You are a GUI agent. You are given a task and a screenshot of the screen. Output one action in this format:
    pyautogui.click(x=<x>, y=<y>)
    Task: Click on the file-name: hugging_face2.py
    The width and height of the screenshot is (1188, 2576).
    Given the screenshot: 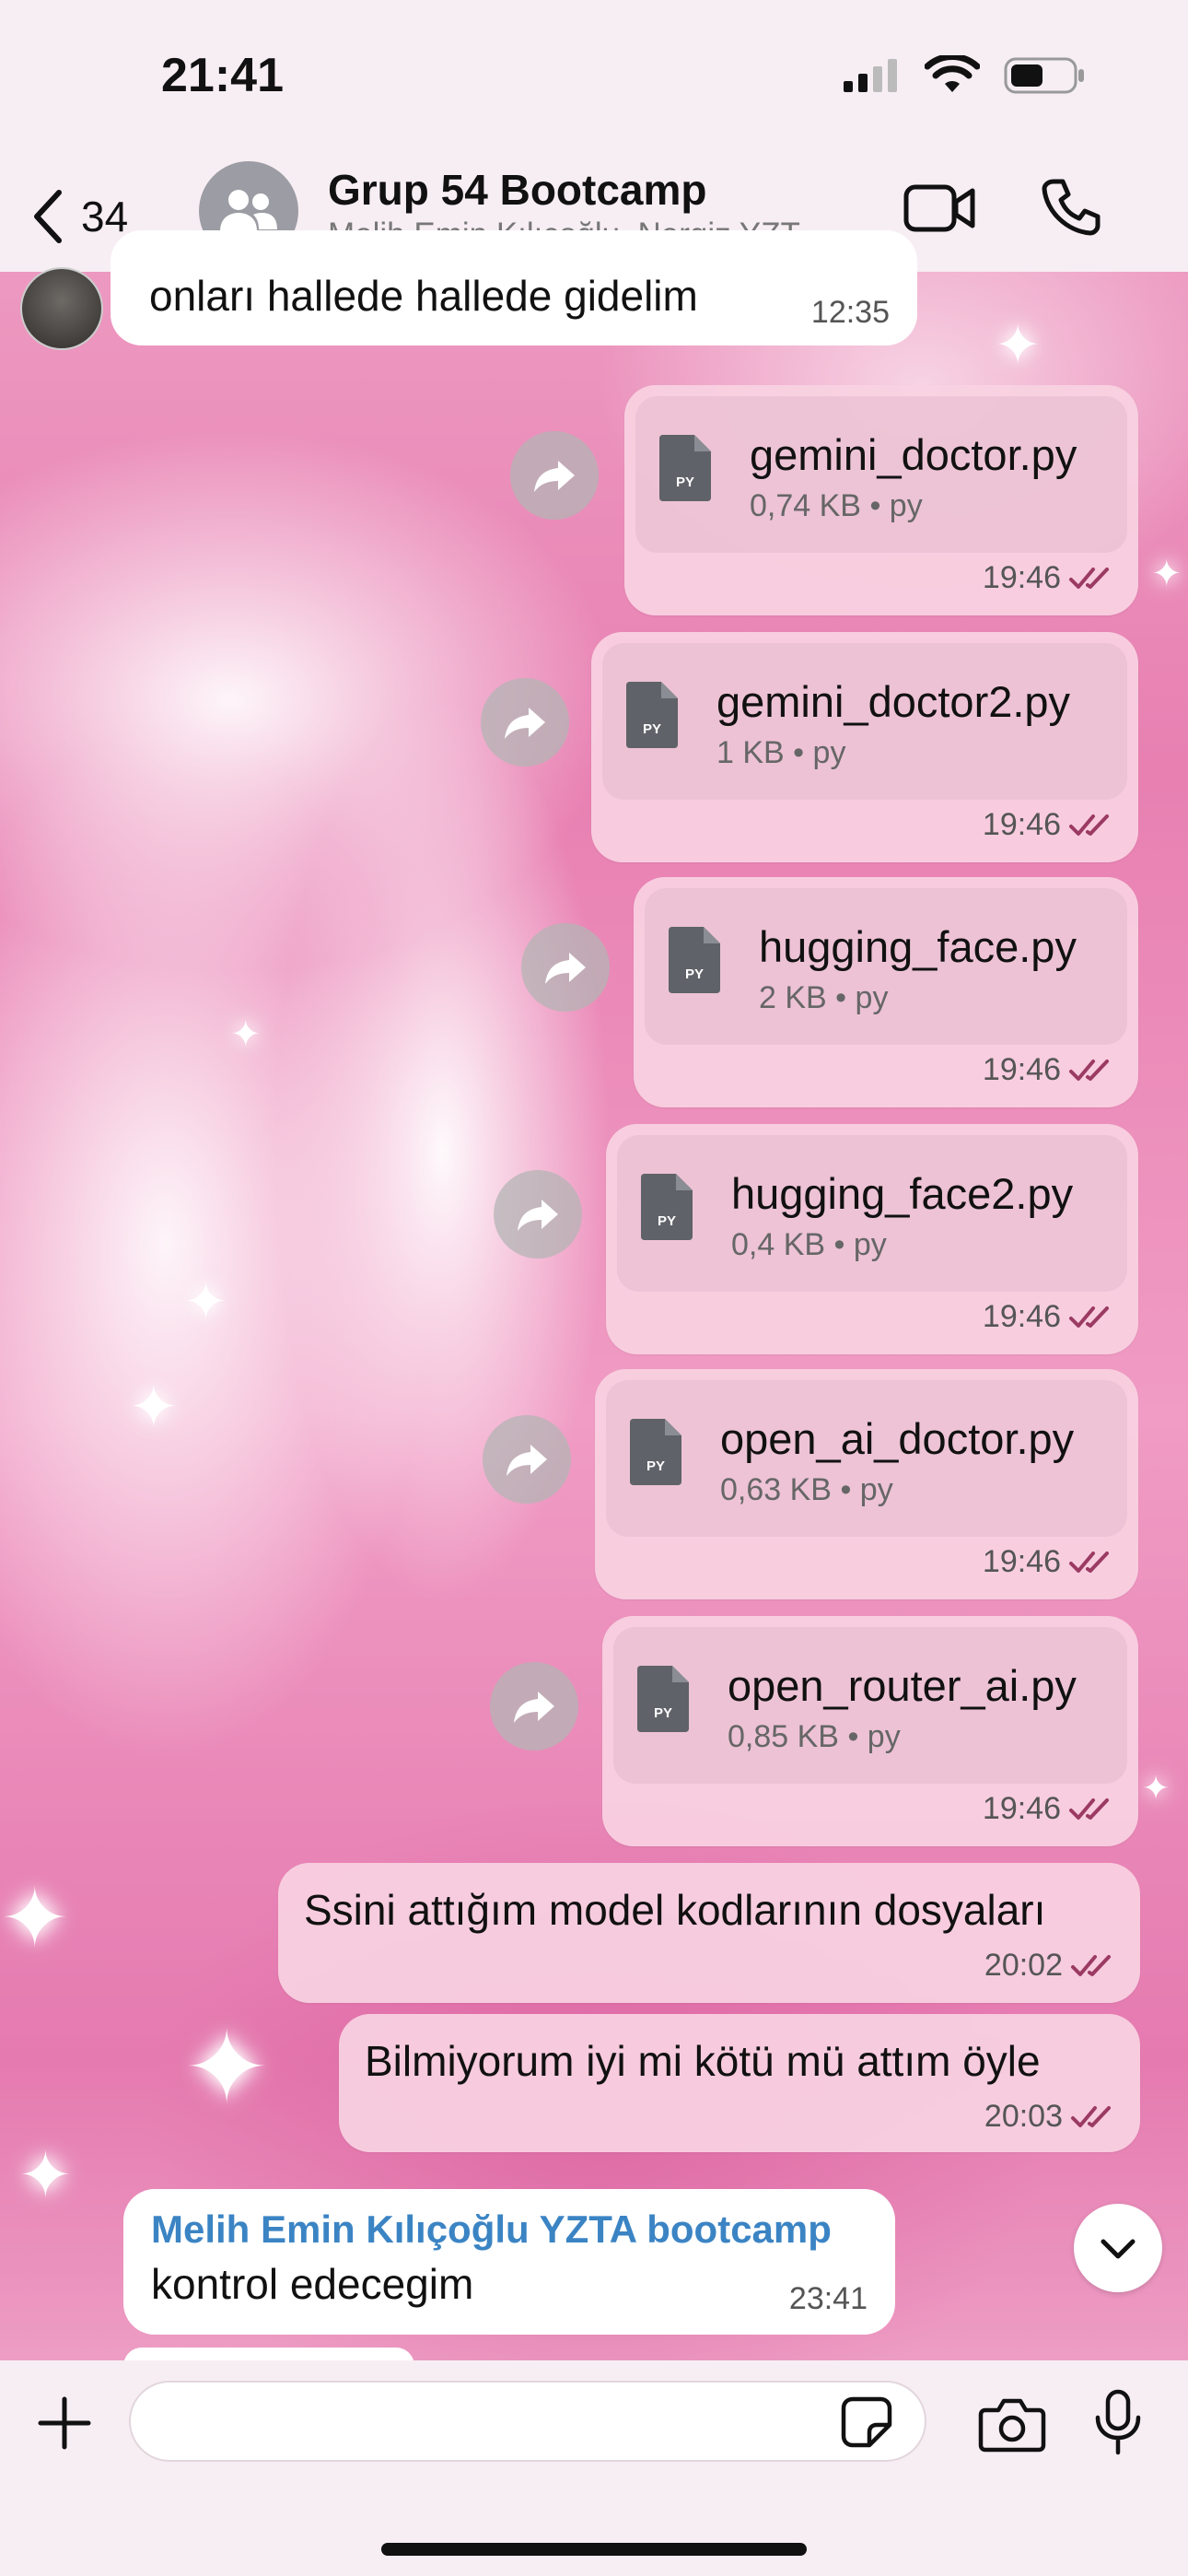 What is the action you would take?
    pyautogui.click(x=903, y=1193)
    